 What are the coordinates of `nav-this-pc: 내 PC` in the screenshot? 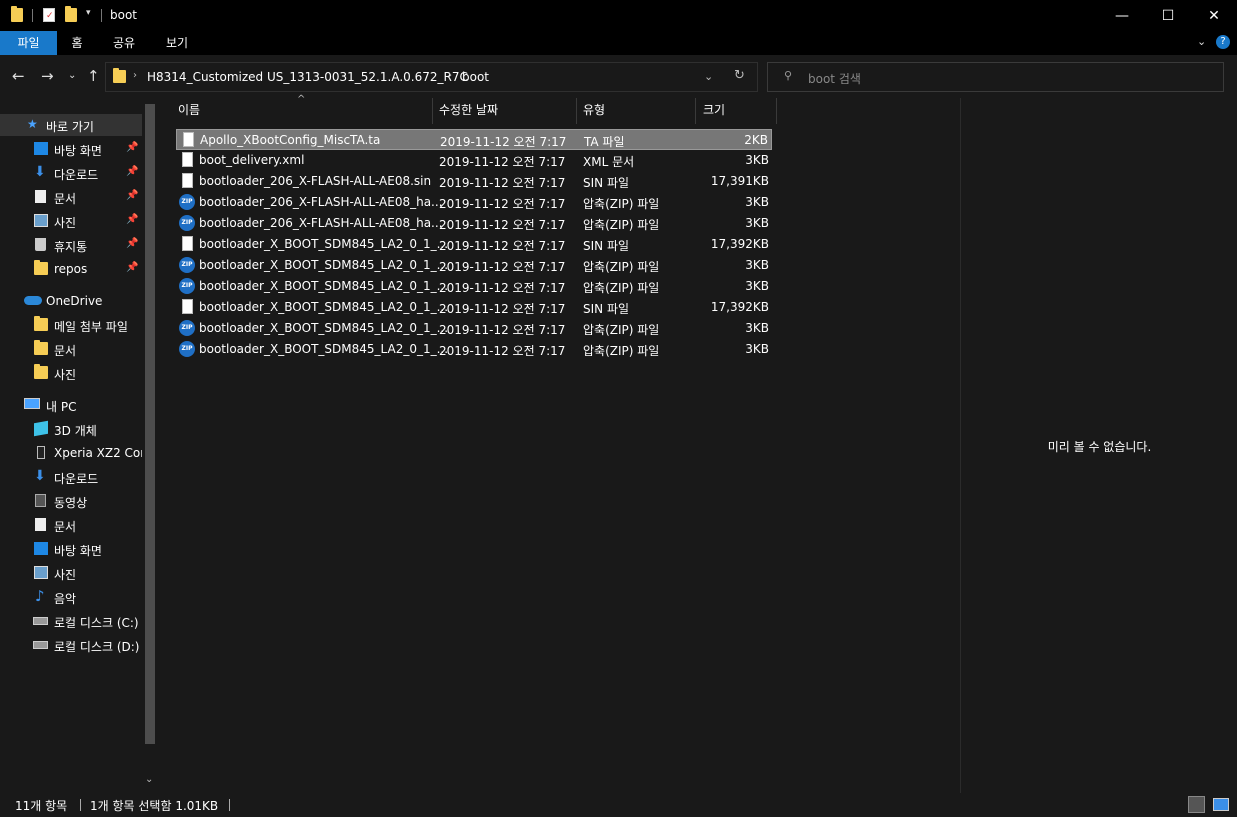 It's located at (71, 405).